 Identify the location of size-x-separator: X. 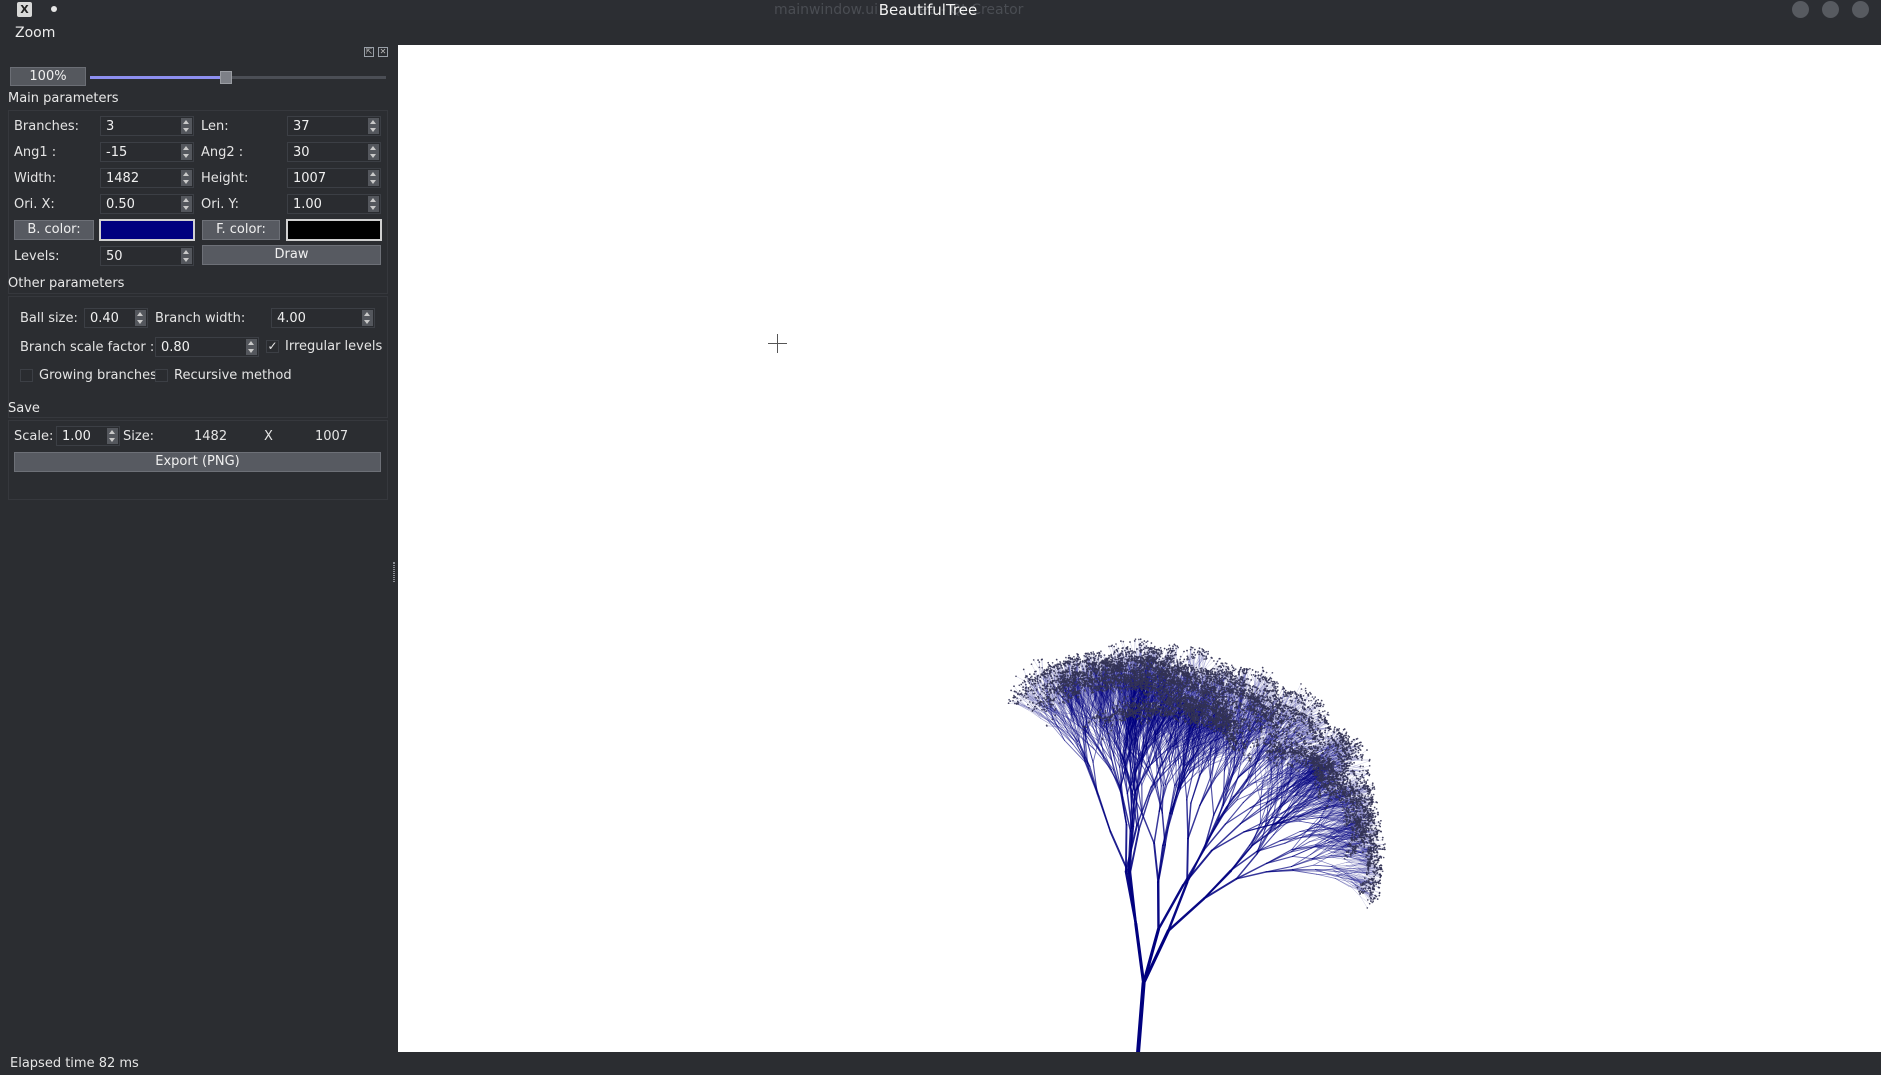
(268, 436).